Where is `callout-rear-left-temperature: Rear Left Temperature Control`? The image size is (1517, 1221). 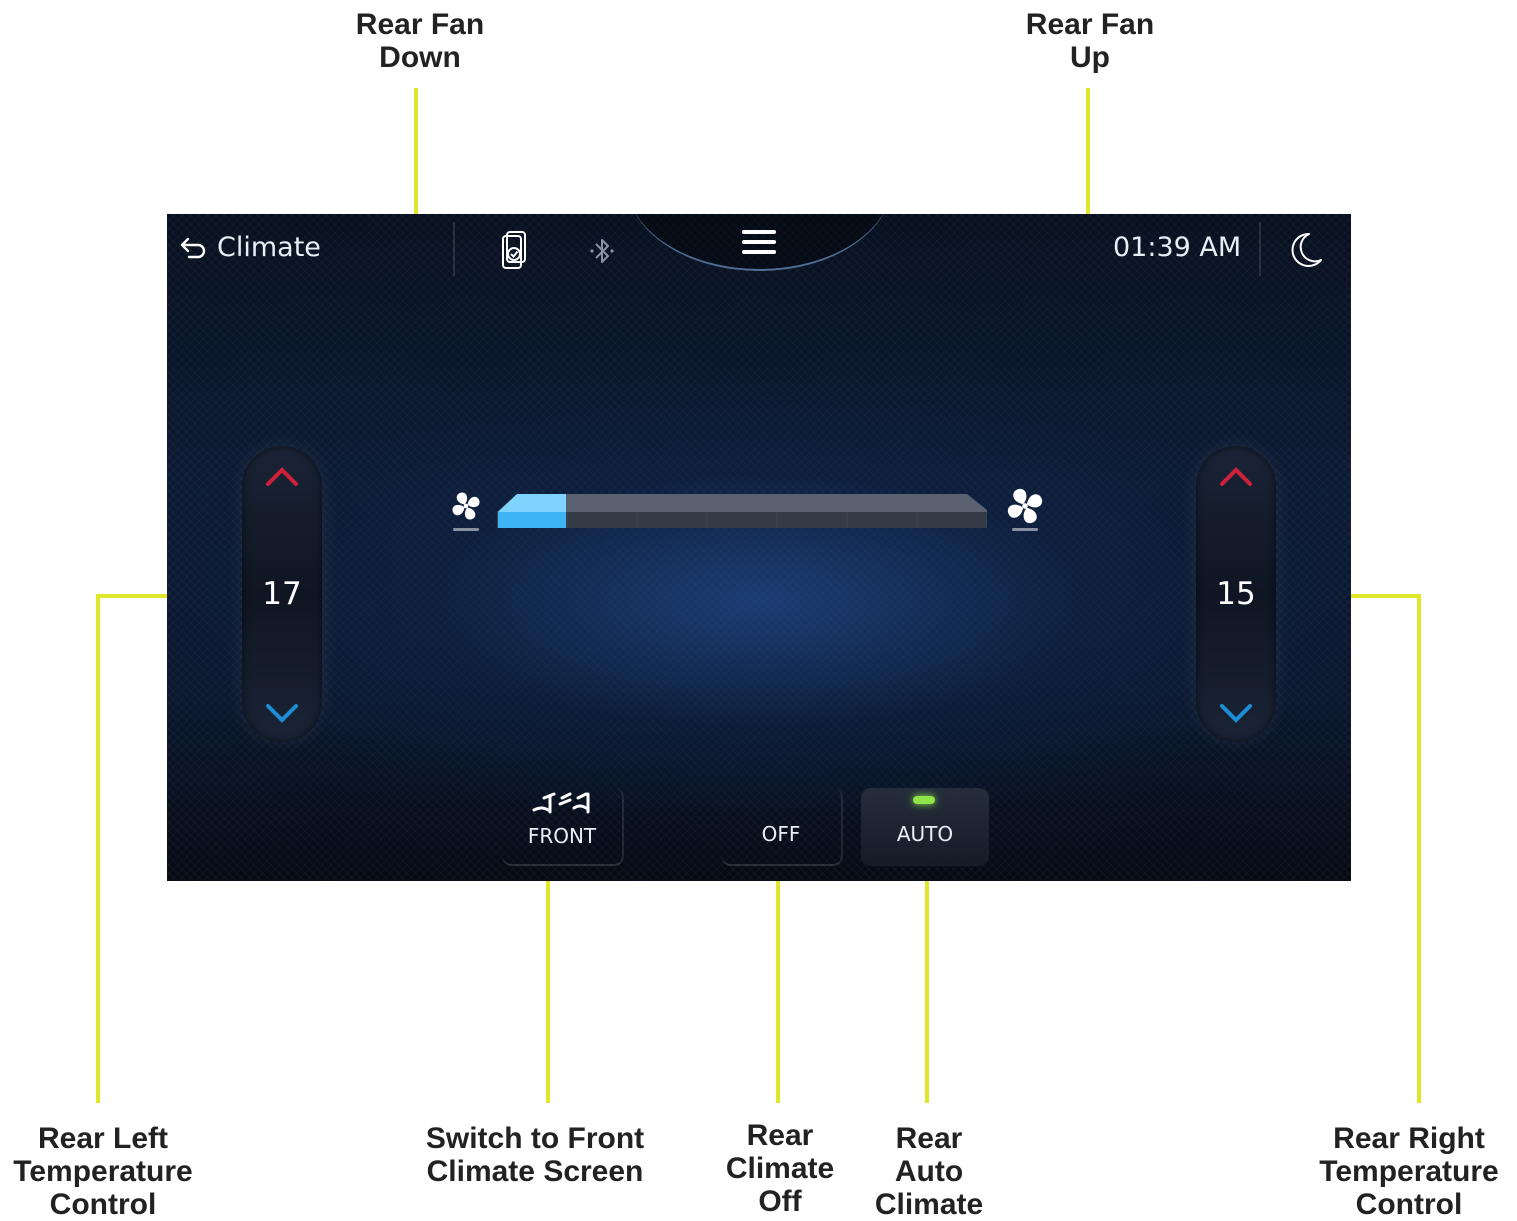 callout-rear-left-temperature: Rear Left Temperature Control is located at coordinates (103, 1171).